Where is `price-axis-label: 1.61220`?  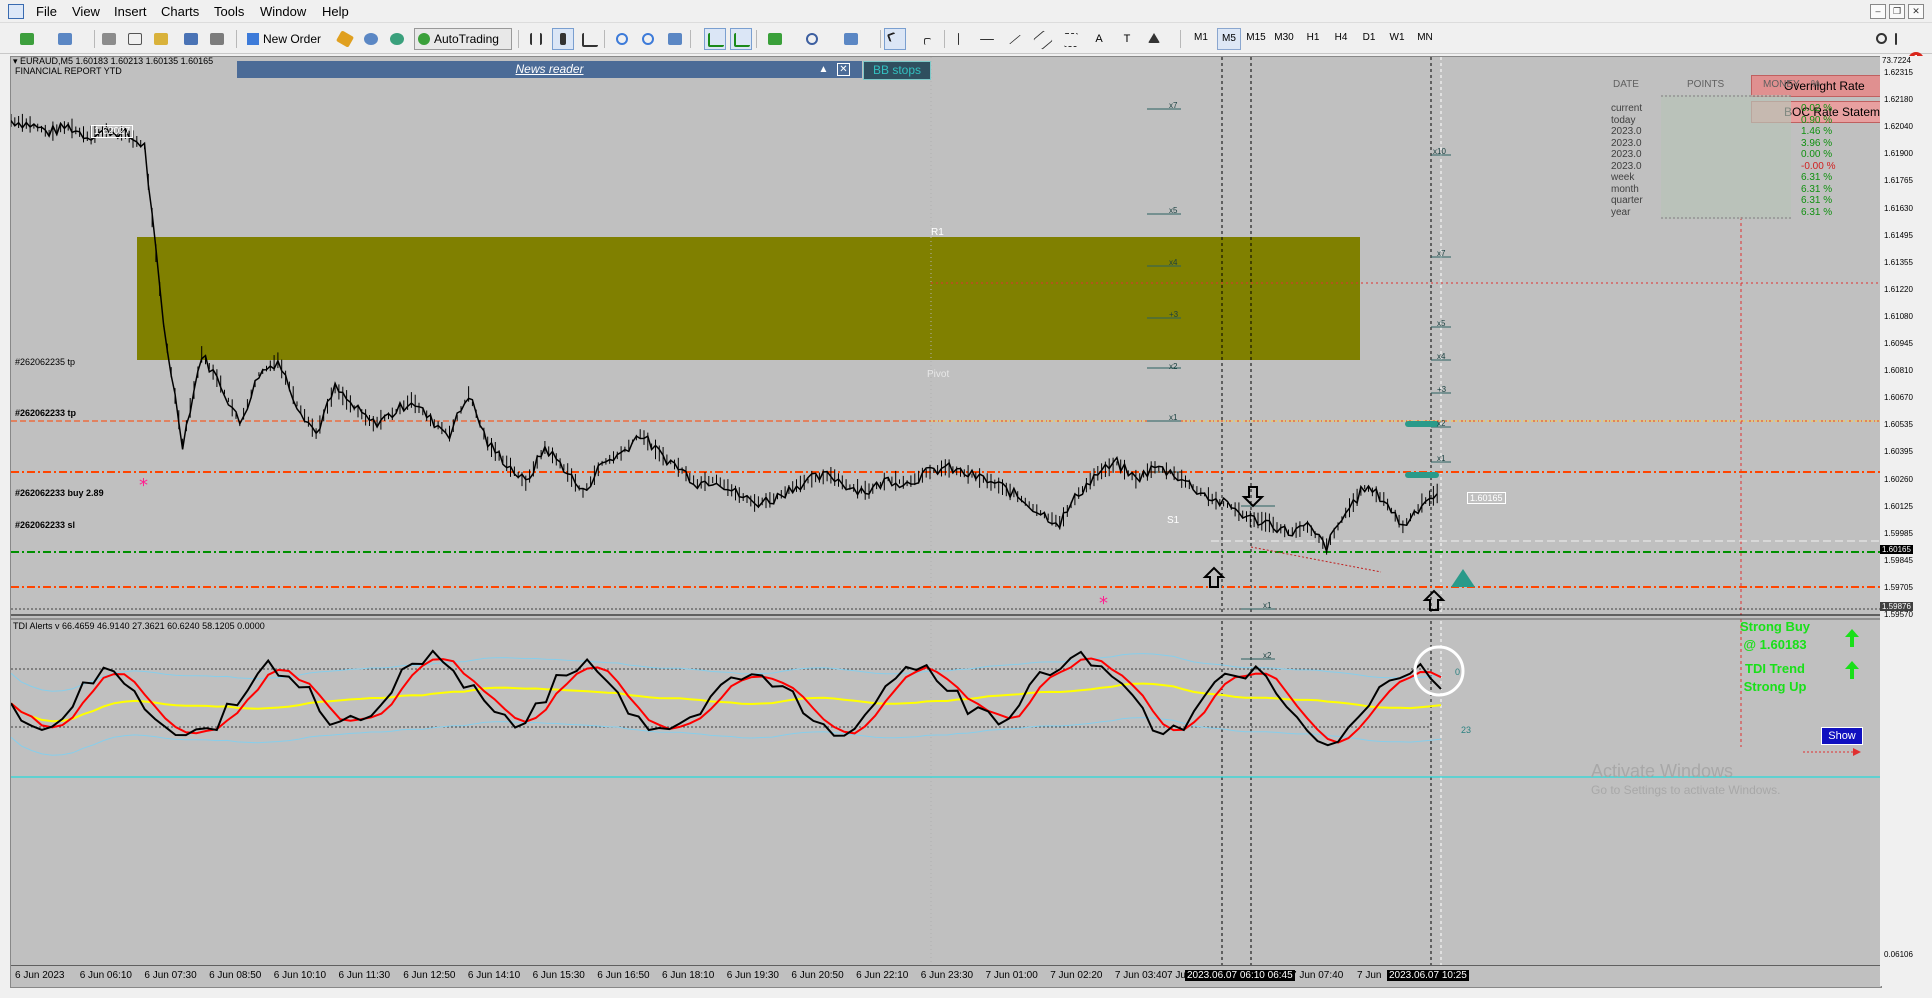 price-axis-label: 1.61220 is located at coordinates (1898, 289).